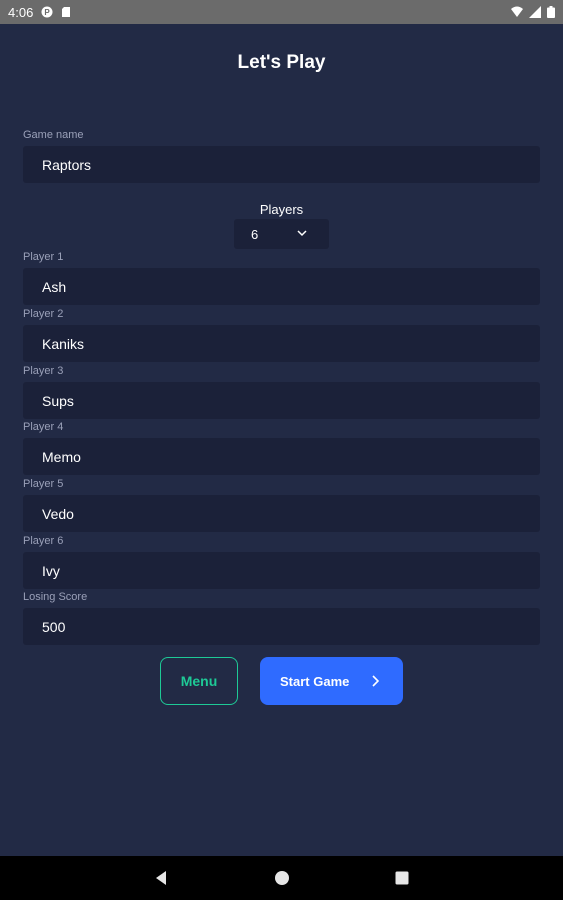  Describe the element at coordinates (281, 234) in the screenshot. I see `players-select: 6` at that location.